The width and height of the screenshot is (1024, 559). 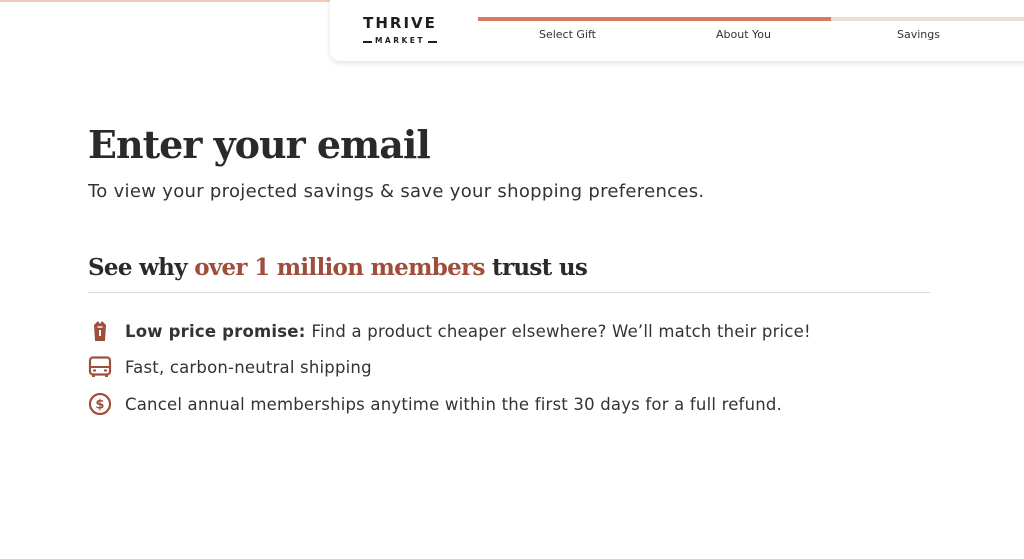 What do you see at coordinates (141, 267) in the screenshot?
I see `trust-heading-prefix: See why` at bounding box center [141, 267].